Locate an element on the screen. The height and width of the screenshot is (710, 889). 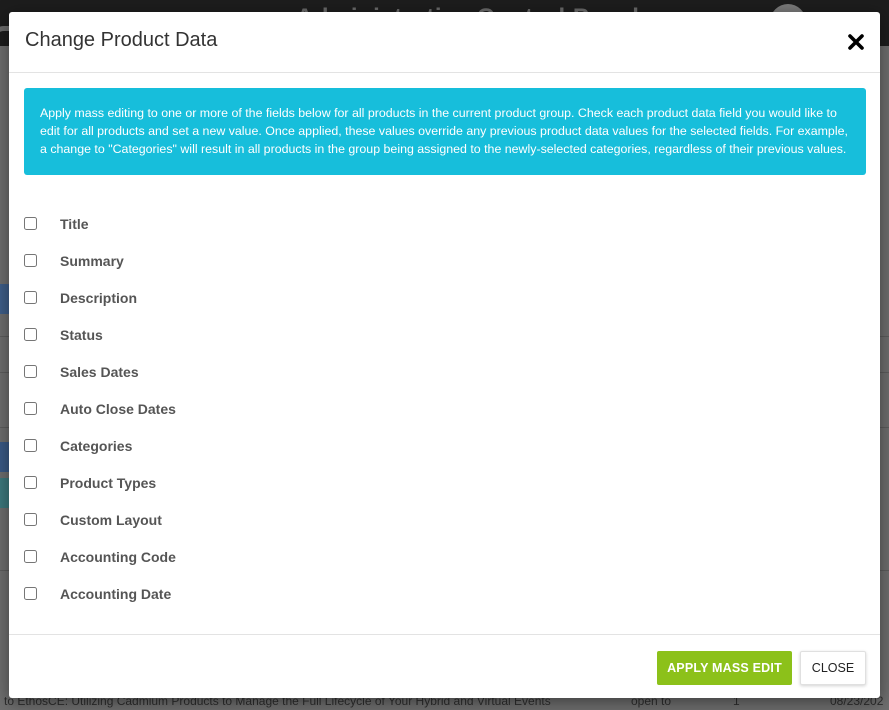
field-label: Accounting Code is located at coordinates (118, 557).